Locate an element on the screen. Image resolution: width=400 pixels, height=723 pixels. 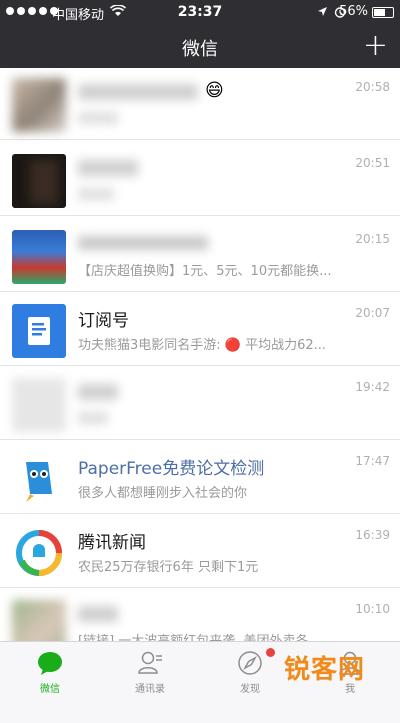
battery-icon is located at coordinates (383, 12).